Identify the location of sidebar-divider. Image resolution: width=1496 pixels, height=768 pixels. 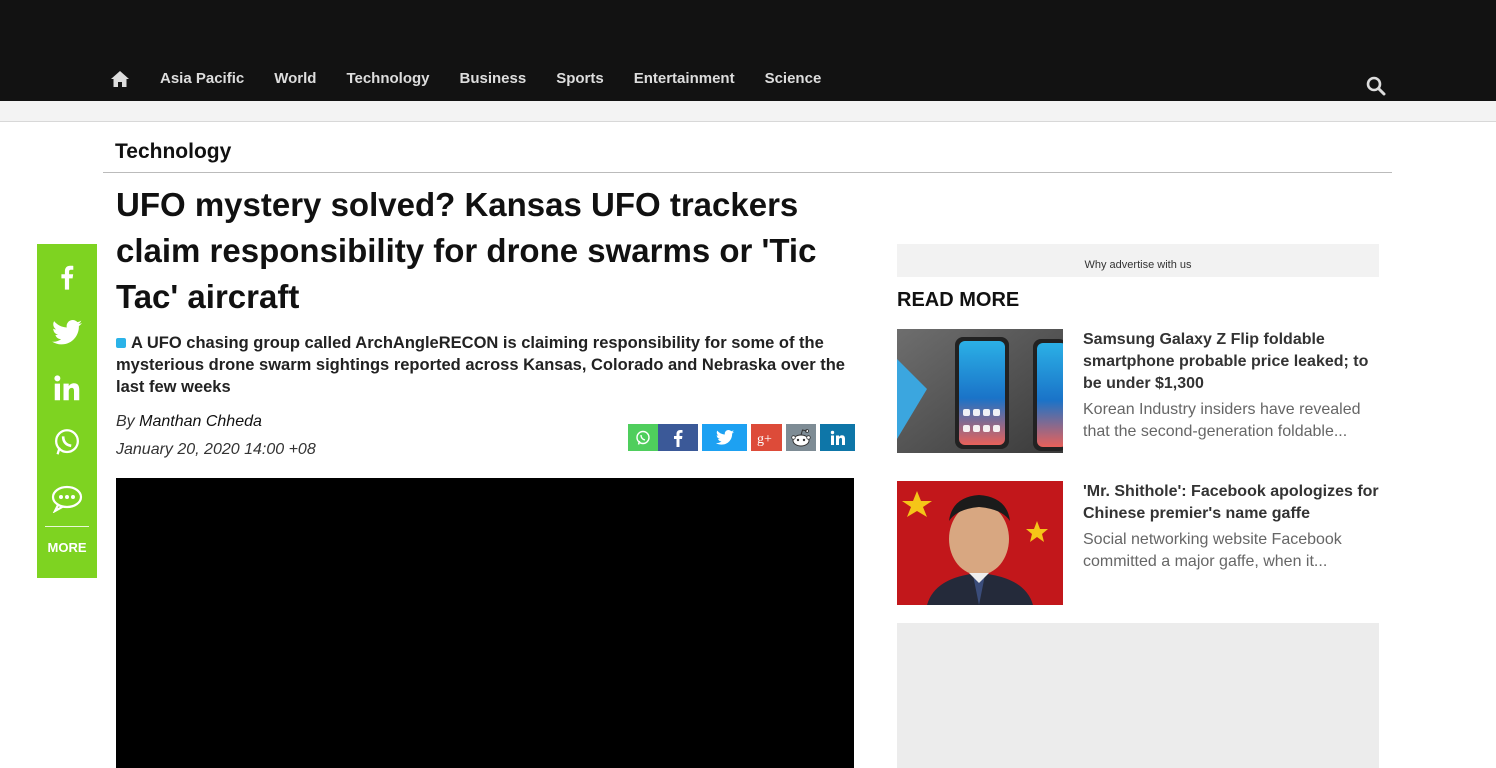
(67, 526).